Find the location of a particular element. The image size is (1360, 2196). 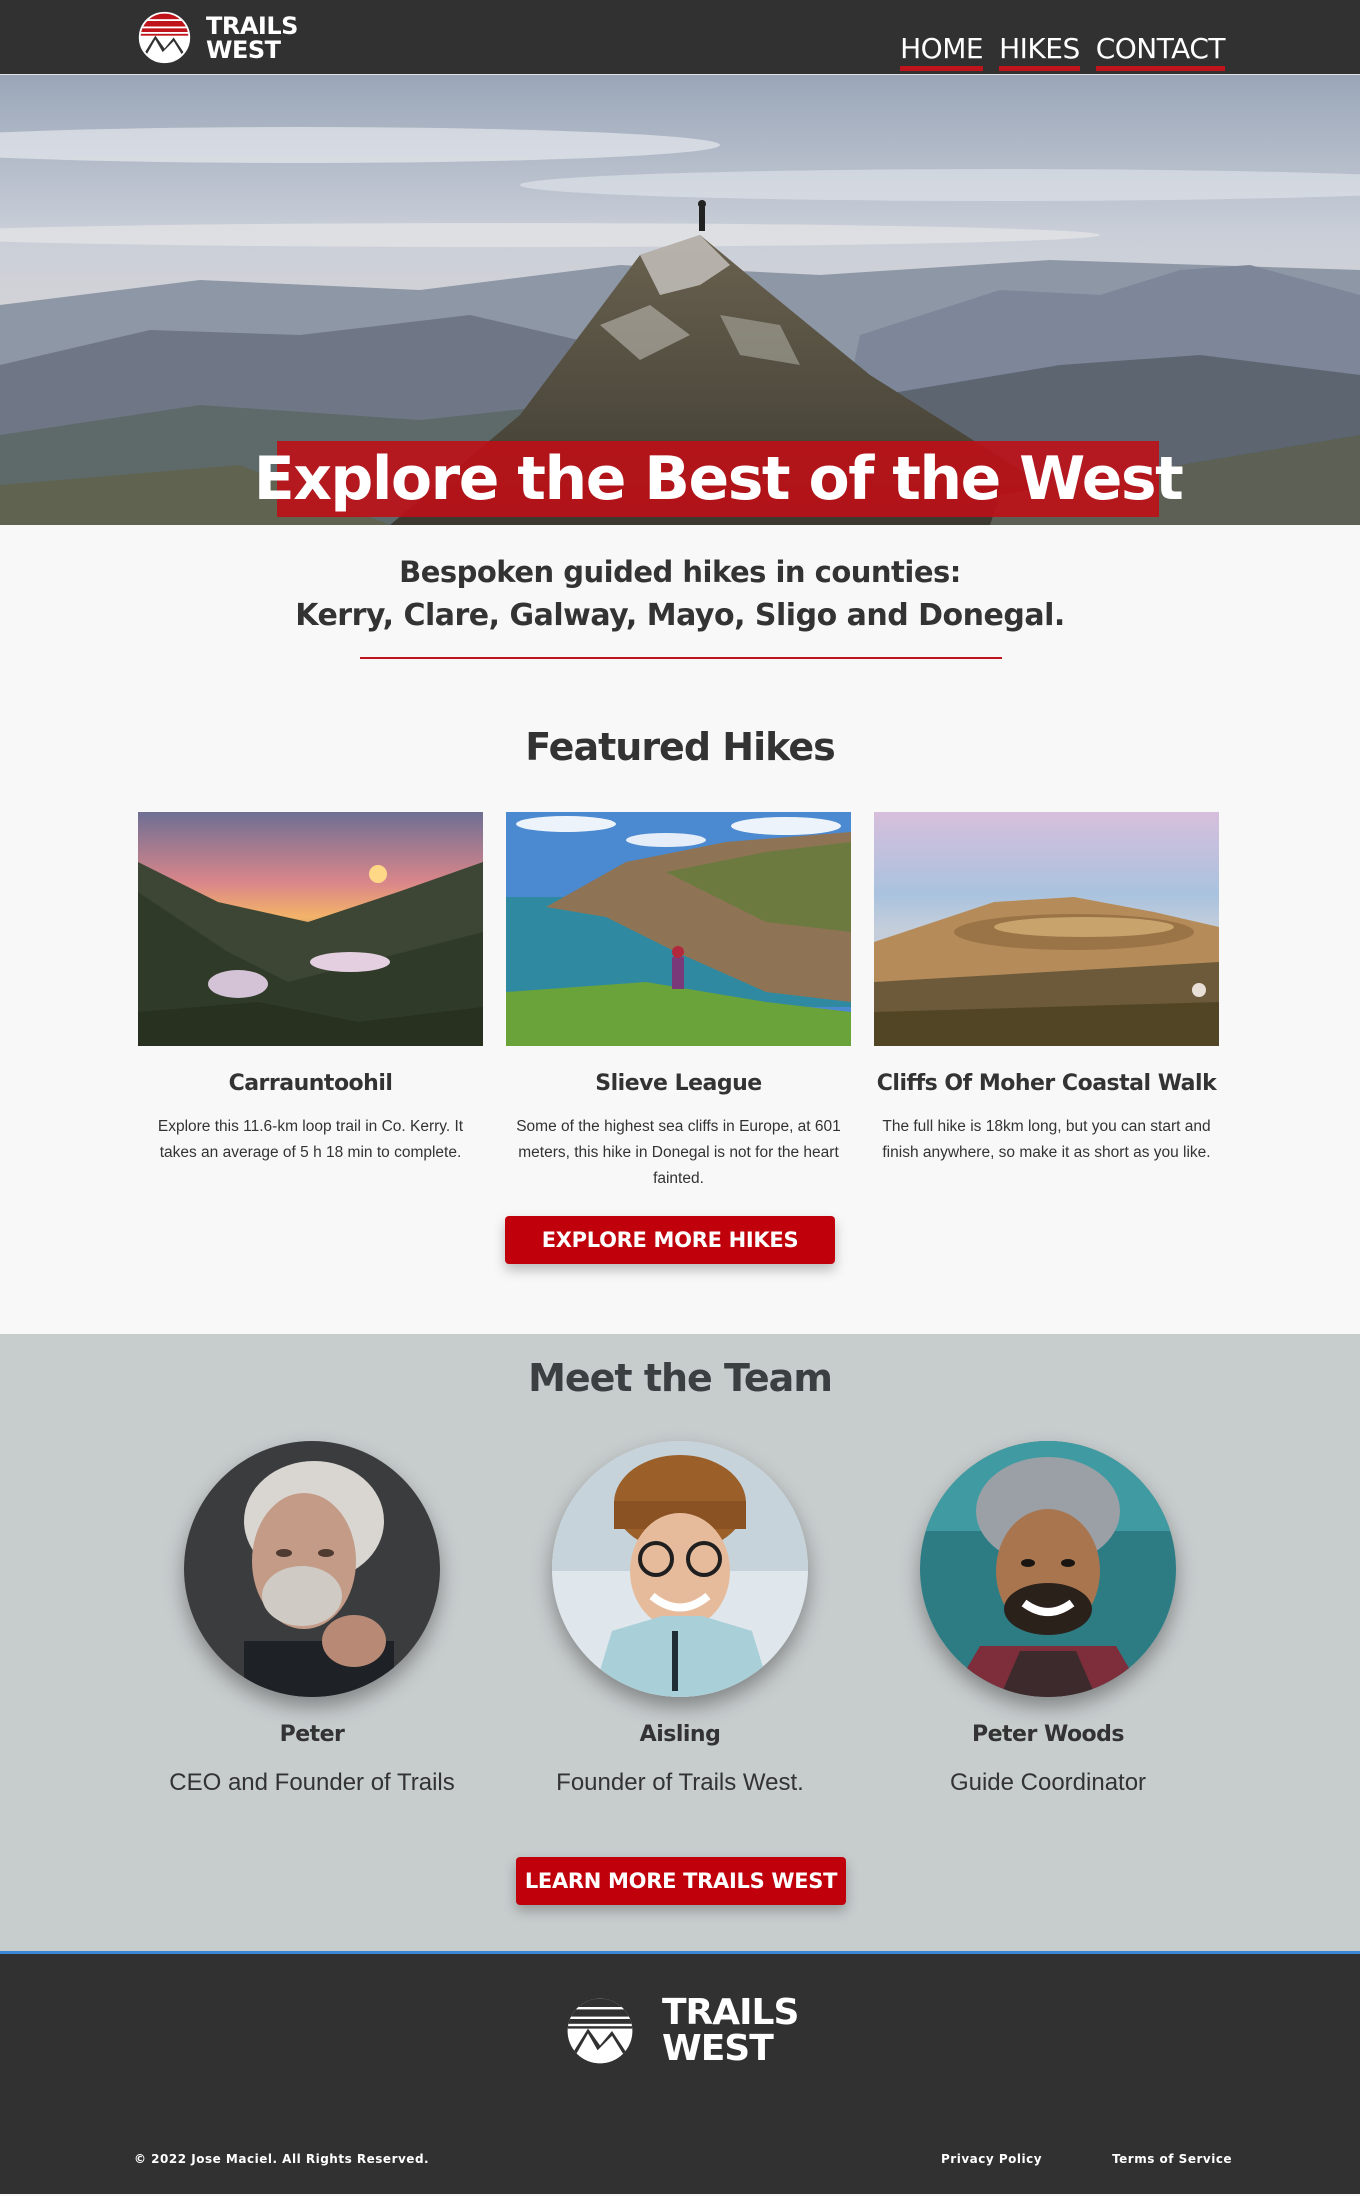

footer-logo-line1: TRAILS is located at coordinates (730, 2012).